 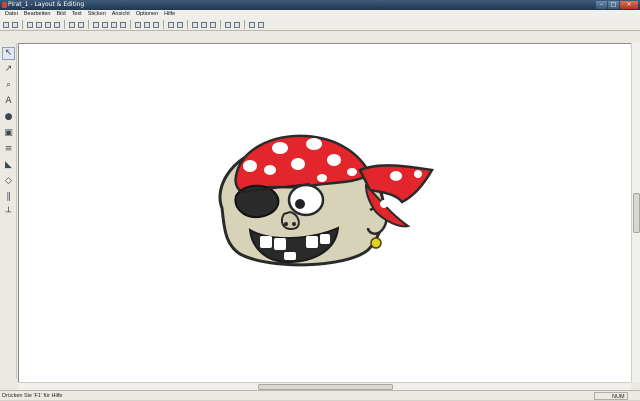 I want to click on ruler-area, so click(x=329, y=37).